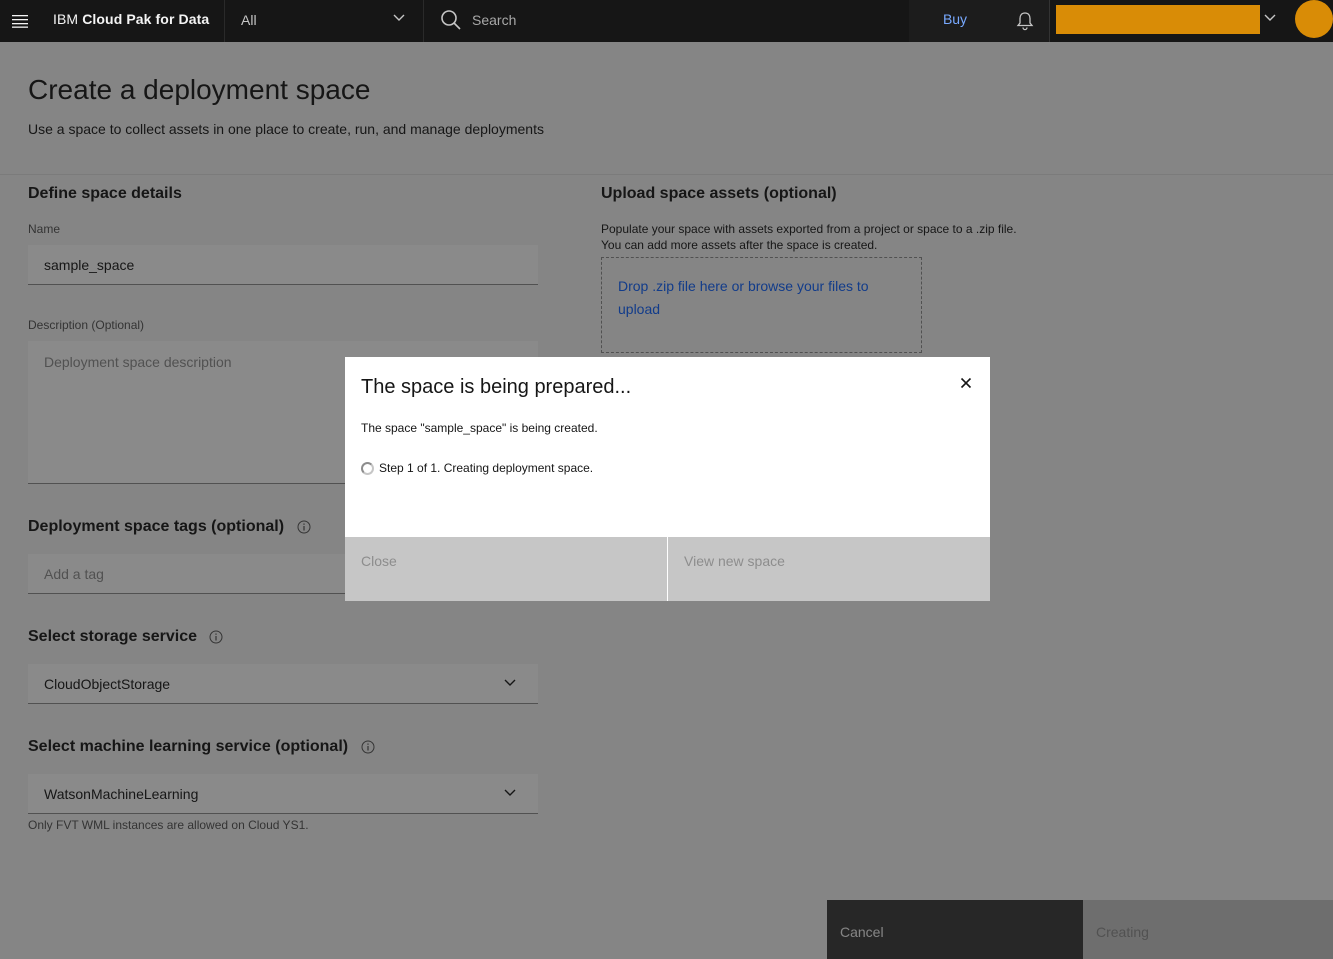 The width and height of the screenshot is (1333, 959). What do you see at coordinates (486, 468) in the screenshot?
I see `progress-step-text: Step 1 of 1. Creating deployment space.` at bounding box center [486, 468].